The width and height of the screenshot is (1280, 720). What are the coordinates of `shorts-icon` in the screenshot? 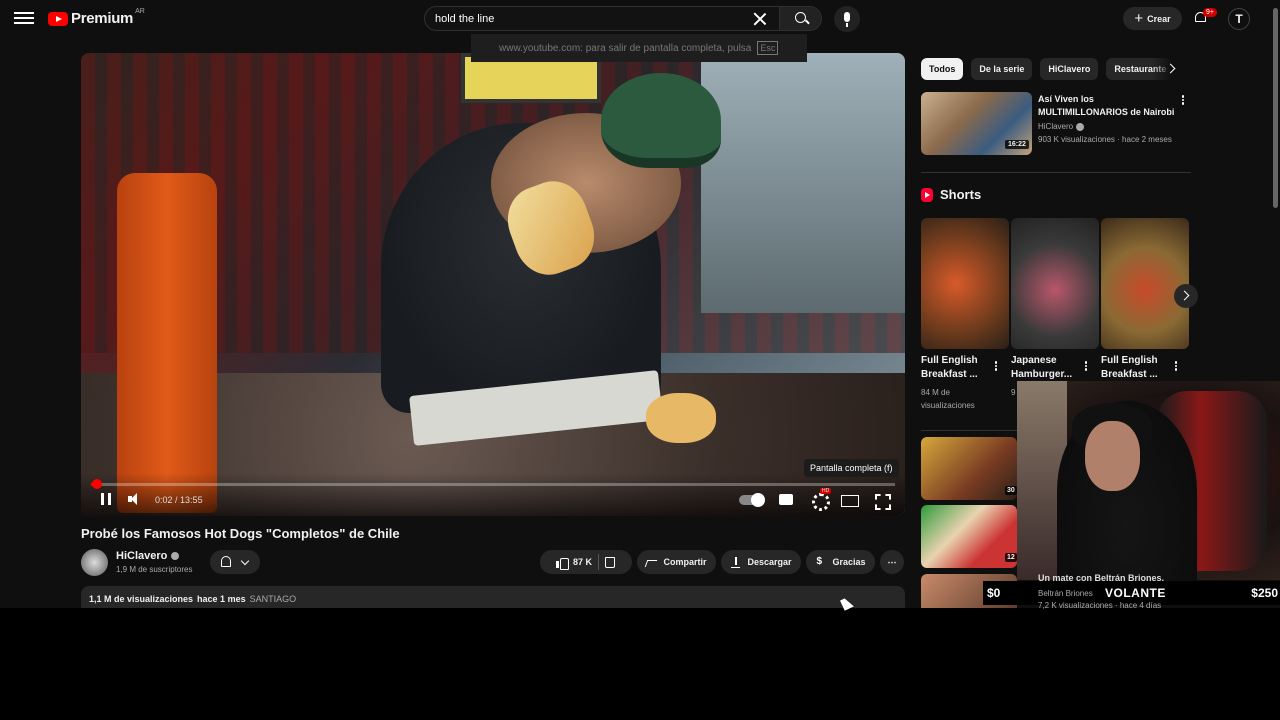 It's located at (927, 194).